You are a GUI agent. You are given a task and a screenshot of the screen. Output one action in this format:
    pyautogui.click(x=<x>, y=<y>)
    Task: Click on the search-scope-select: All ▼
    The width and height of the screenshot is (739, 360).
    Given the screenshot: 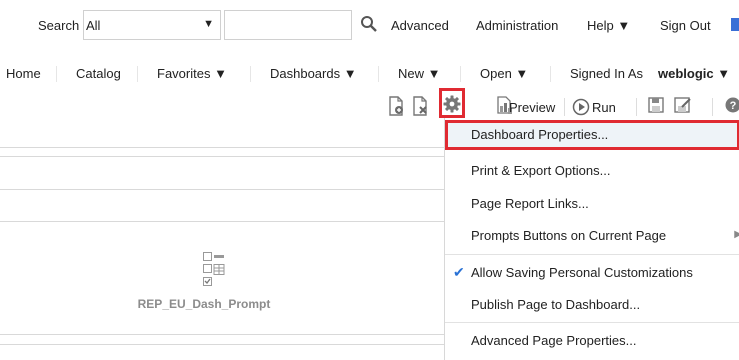 What is the action you would take?
    pyautogui.click(x=152, y=25)
    